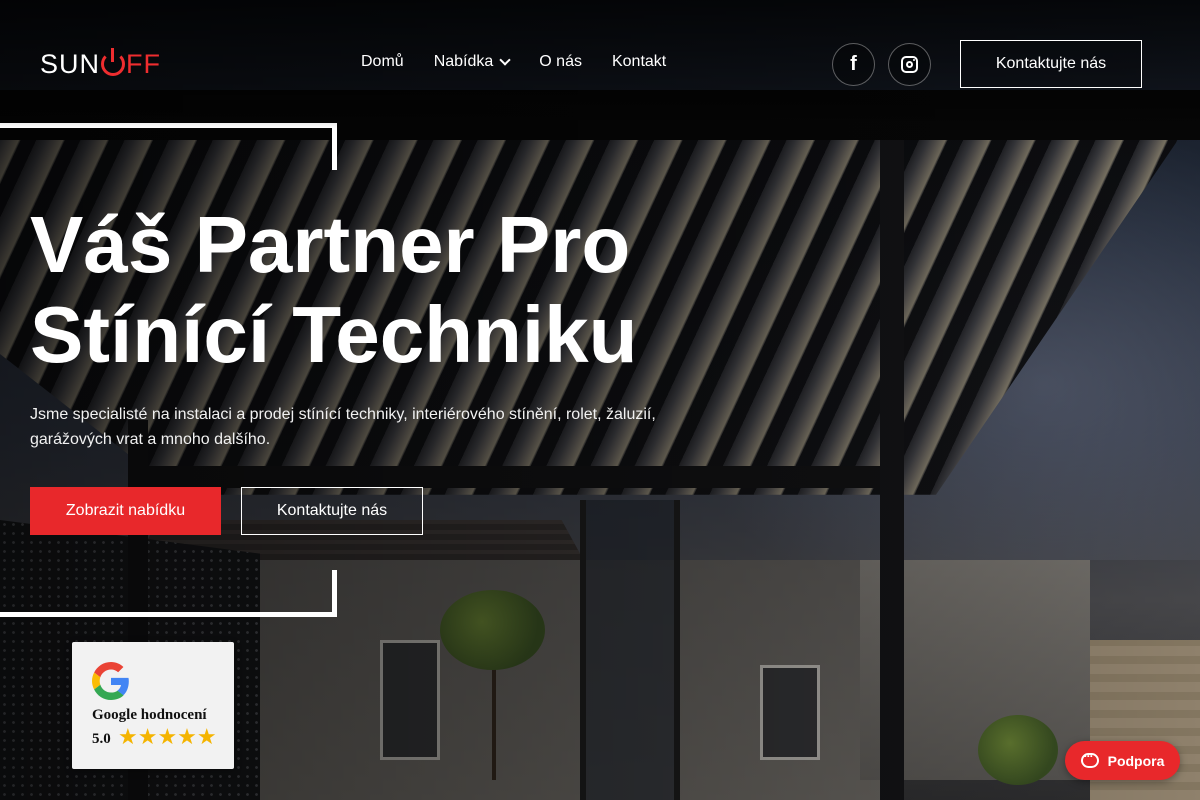  I want to click on logo-text-ff: FF, so click(144, 63).